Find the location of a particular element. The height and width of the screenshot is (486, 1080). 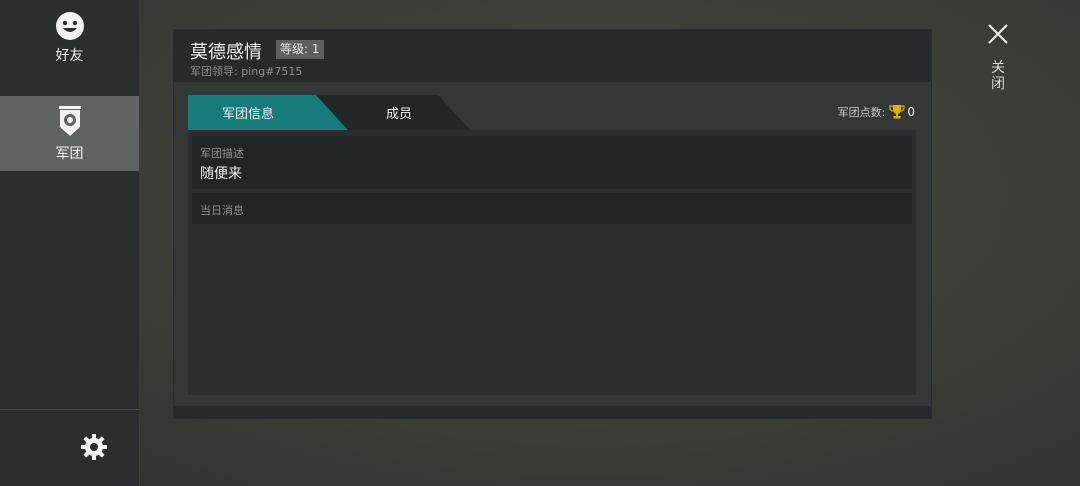

sidebar-item-friends: 好友 is located at coordinates (69, 37).